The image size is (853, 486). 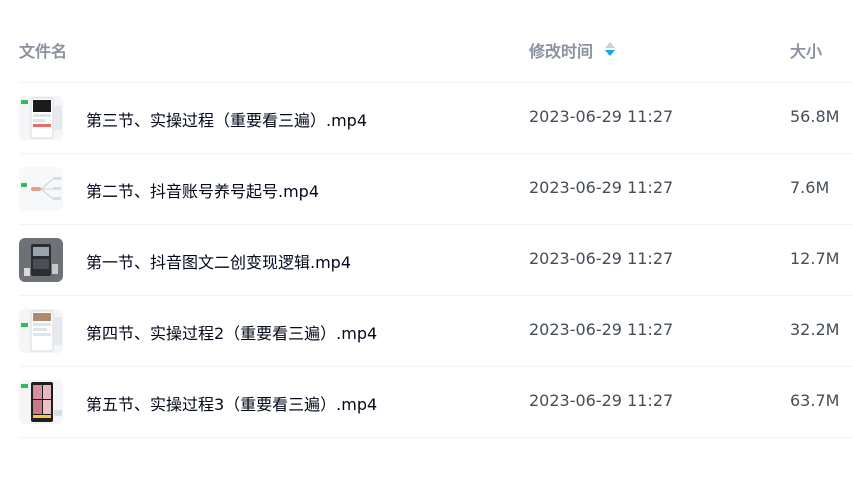 I want to click on sort-desc-icon, so click(x=610, y=53).